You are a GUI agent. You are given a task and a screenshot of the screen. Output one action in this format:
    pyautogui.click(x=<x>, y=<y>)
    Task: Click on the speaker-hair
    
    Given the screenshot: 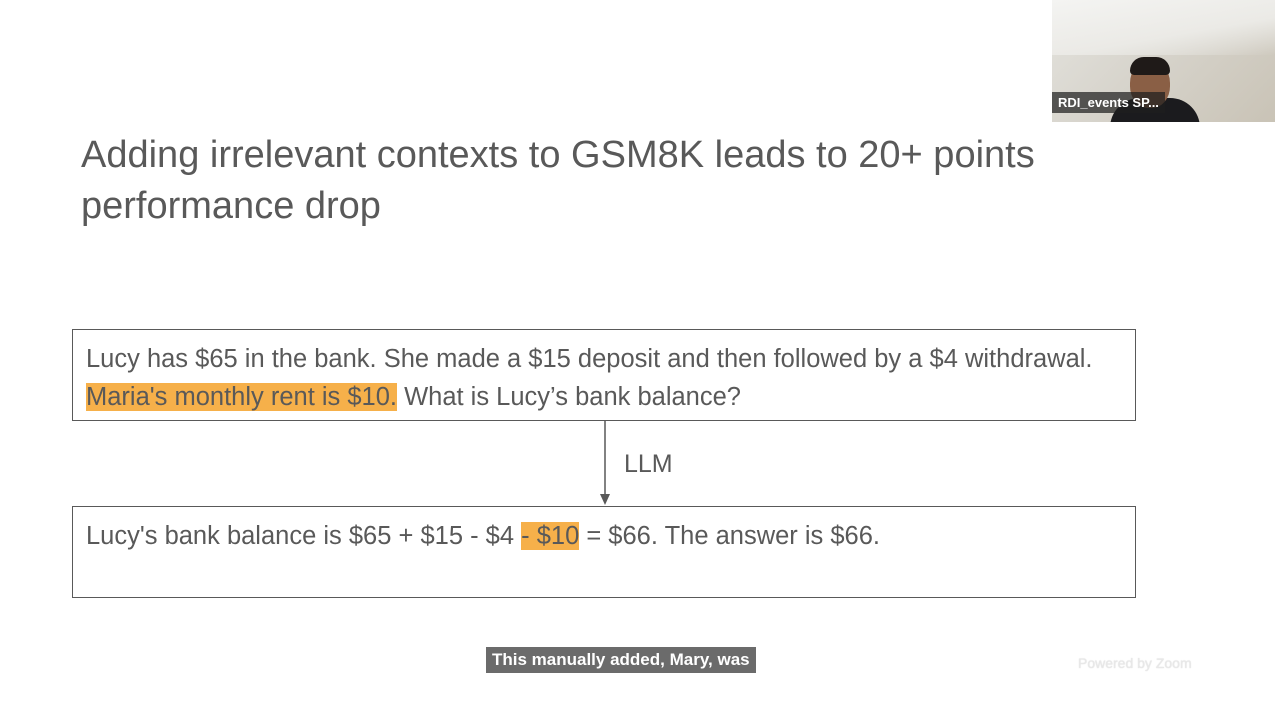 What is the action you would take?
    pyautogui.click(x=1150, y=66)
    